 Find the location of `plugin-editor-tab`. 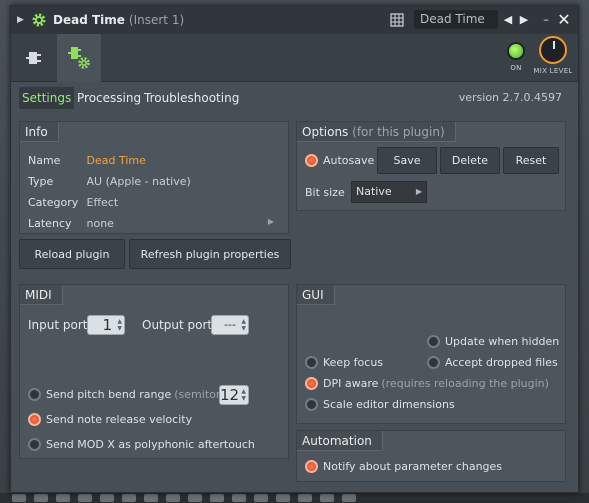

plugin-editor-tab is located at coordinates (35, 58).